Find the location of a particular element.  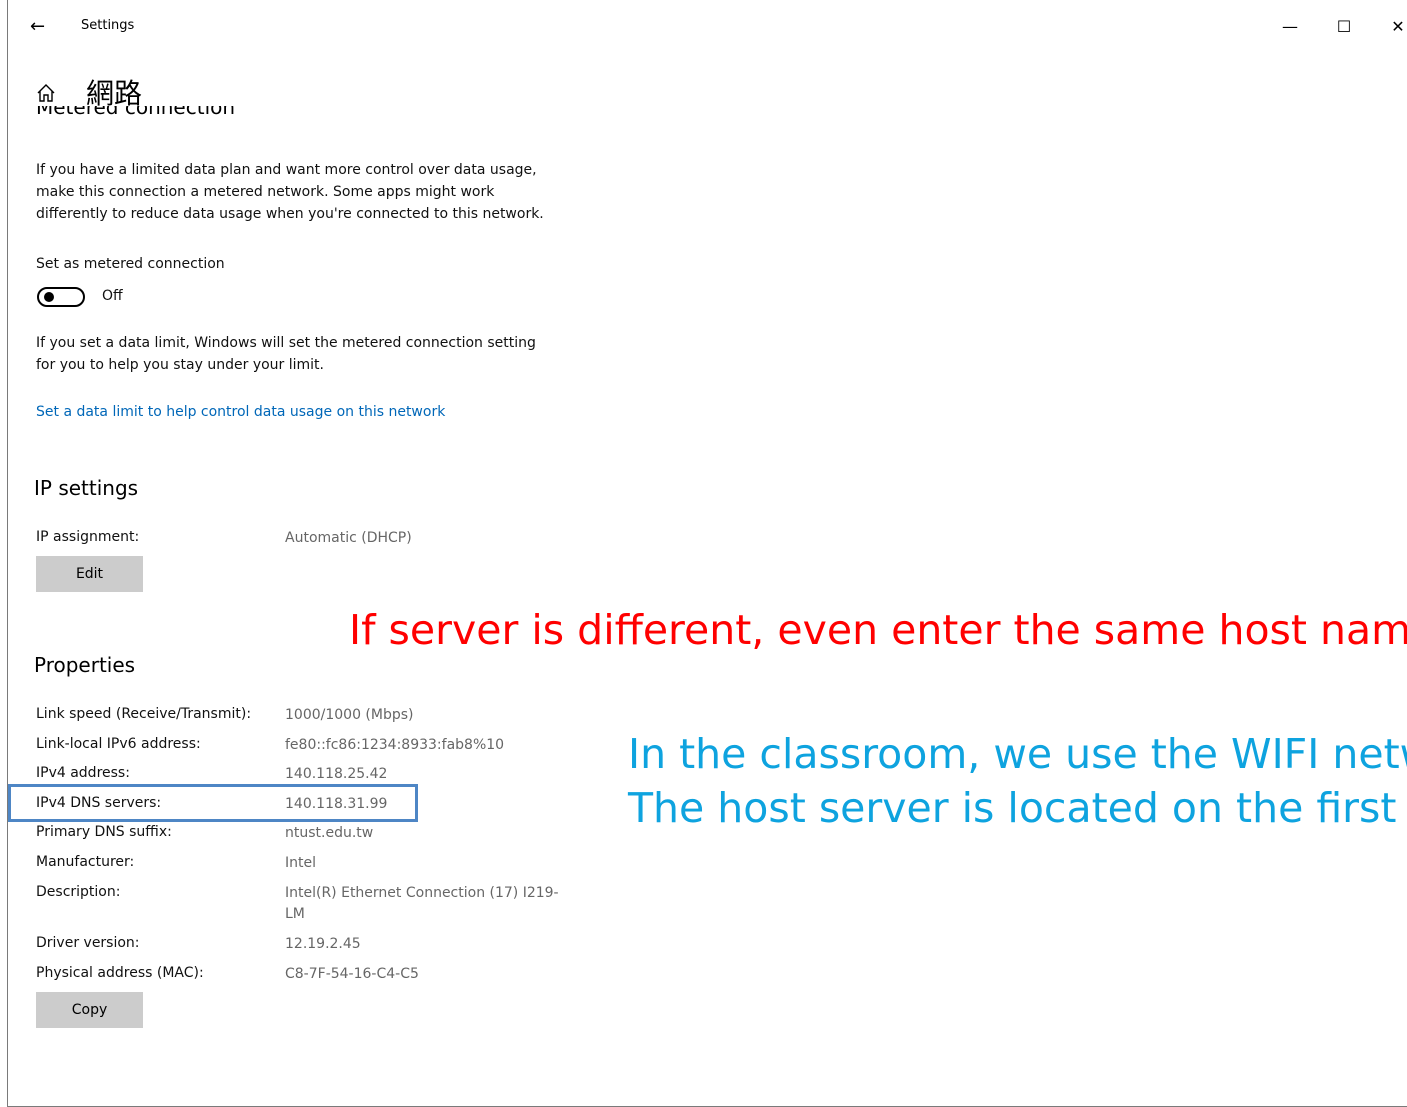

ipv6-value: fe80::fc86:1234:8933:fab8%10 is located at coordinates (395, 745).